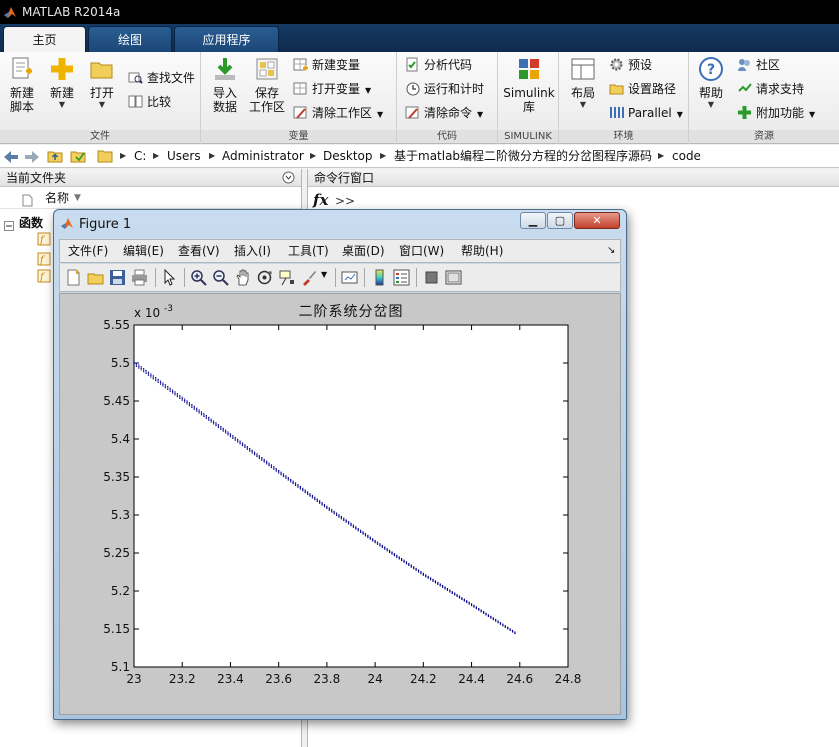  What do you see at coordinates (150, 198) in the screenshot?
I see `name-column-header: 名称 ▼` at bounding box center [150, 198].